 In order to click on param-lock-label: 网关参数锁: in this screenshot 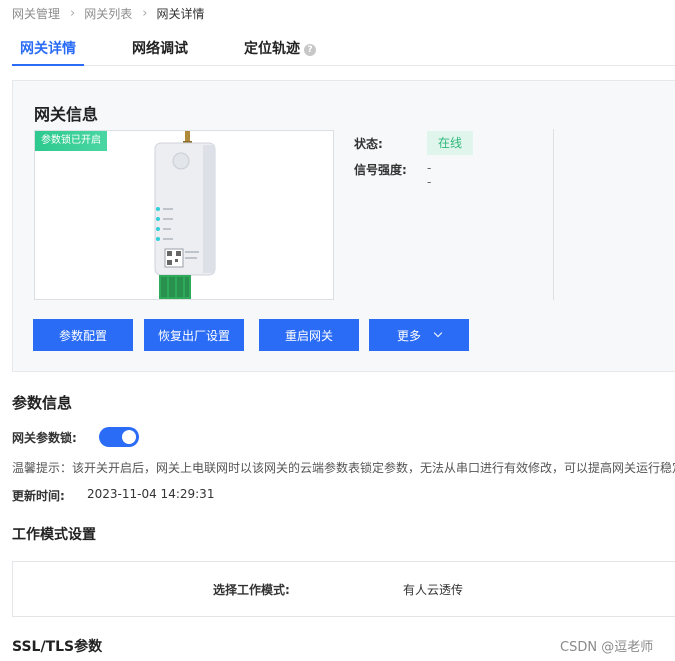, I will do `click(44, 438)`.